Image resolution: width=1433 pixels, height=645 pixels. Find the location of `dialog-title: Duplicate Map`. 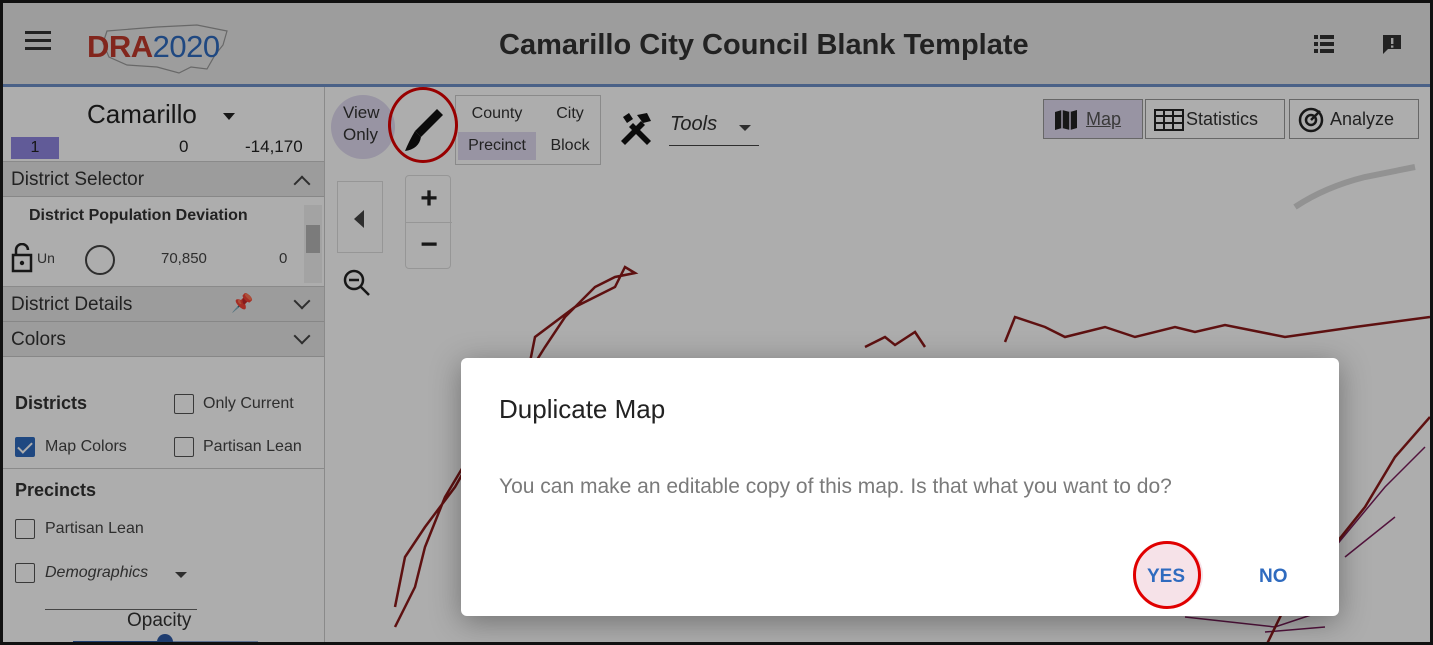

dialog-title: Duplicate Map is located at coordinates (582, 409).